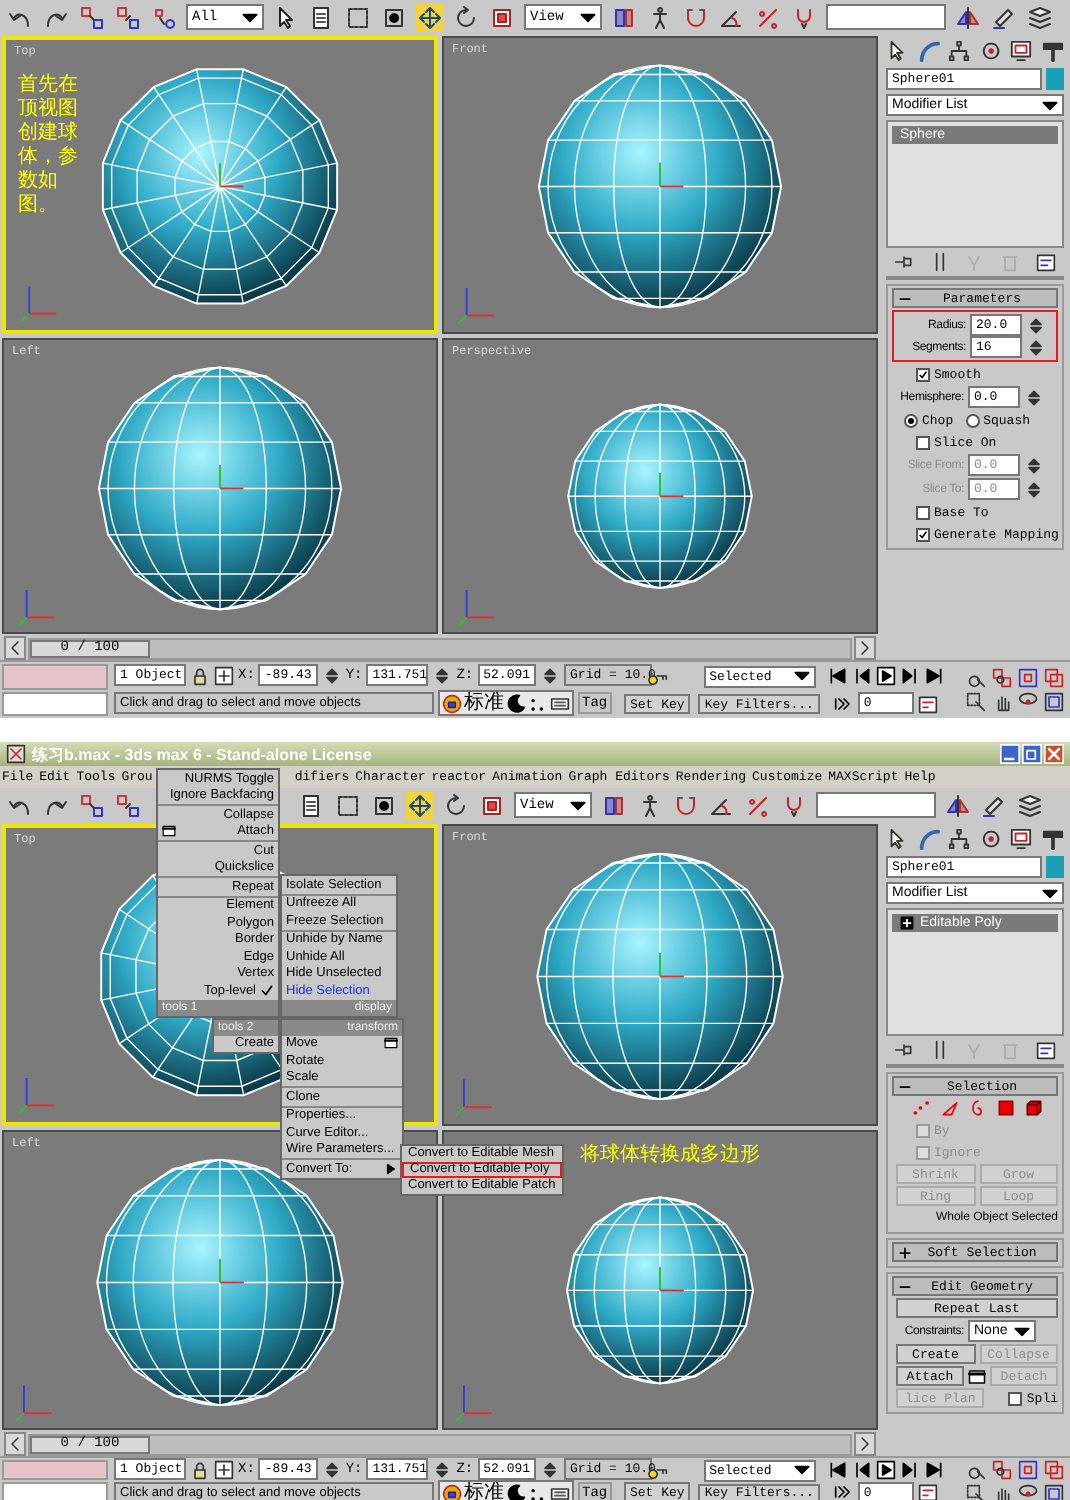 The width and height of the screenshot is (1070, 1500). What do you see at coordinates (1032, 754) in the screenshot?
I see `restore-icon` at bounding box center [1032, 754].